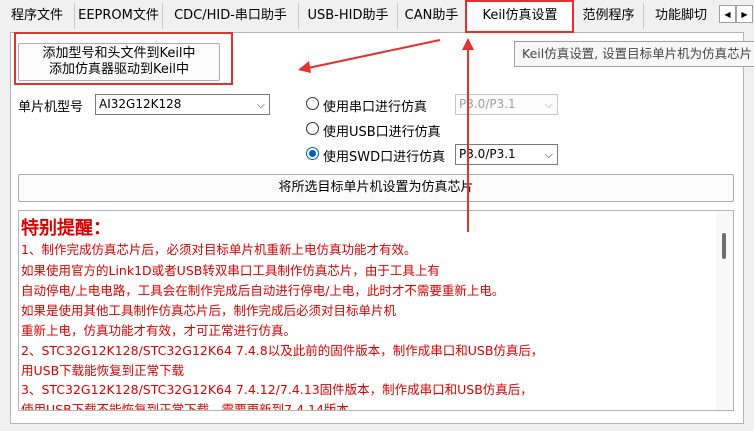  Describe the element at coordinates (727, 14) in the screenshot. I see `triangle-left-icon: ◀` at that location.